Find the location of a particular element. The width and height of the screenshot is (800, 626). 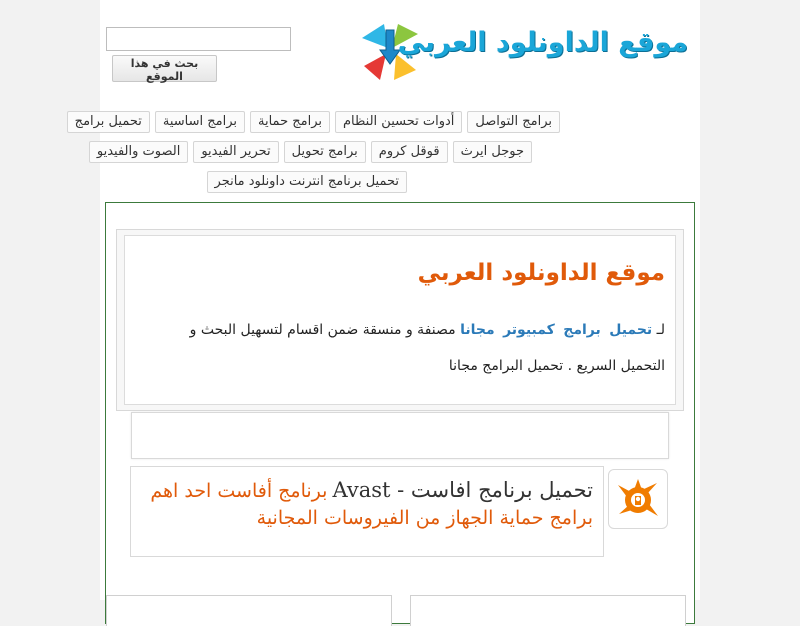

nav-item-system-tools: أدوات تحسين النظام is located at coordinates (399, 122).